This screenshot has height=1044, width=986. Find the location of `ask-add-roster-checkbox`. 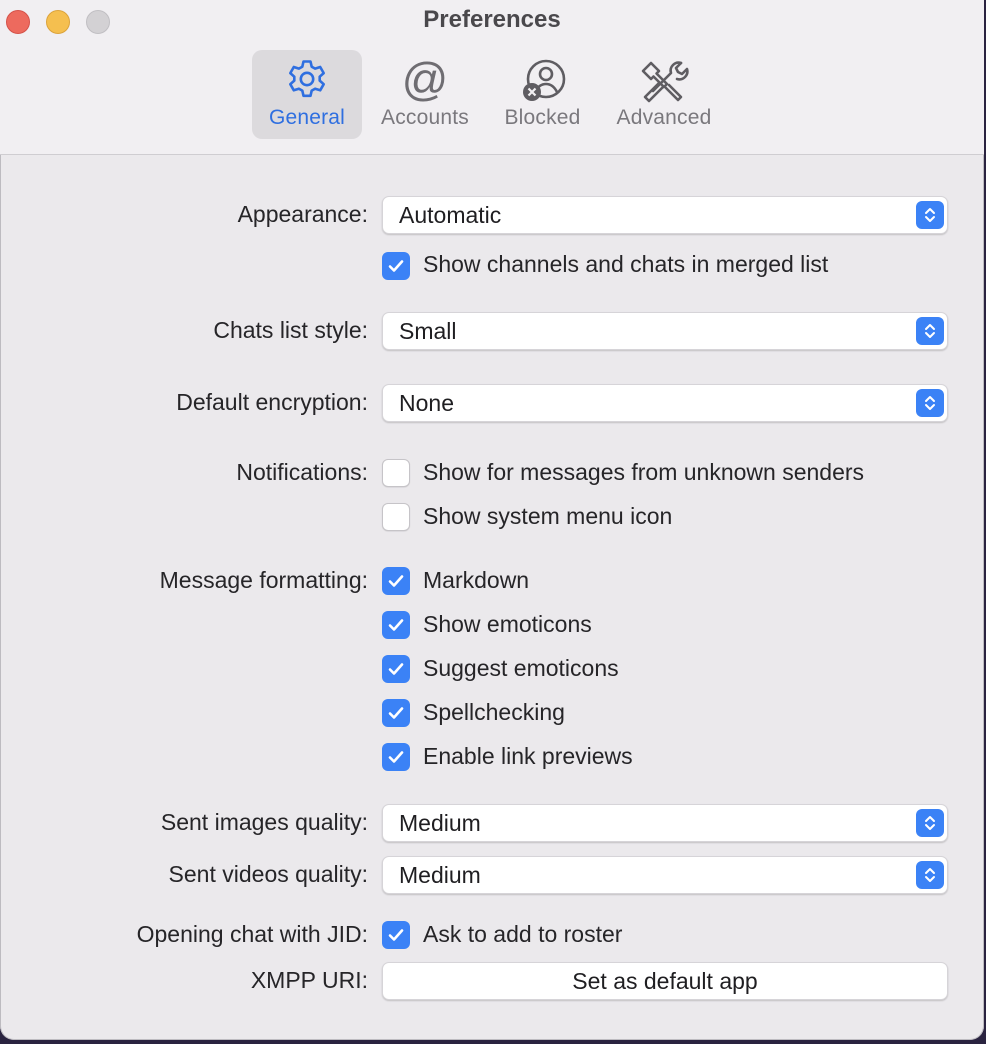

ask-add-roster-checkbox is located at coordinates (396, 935).